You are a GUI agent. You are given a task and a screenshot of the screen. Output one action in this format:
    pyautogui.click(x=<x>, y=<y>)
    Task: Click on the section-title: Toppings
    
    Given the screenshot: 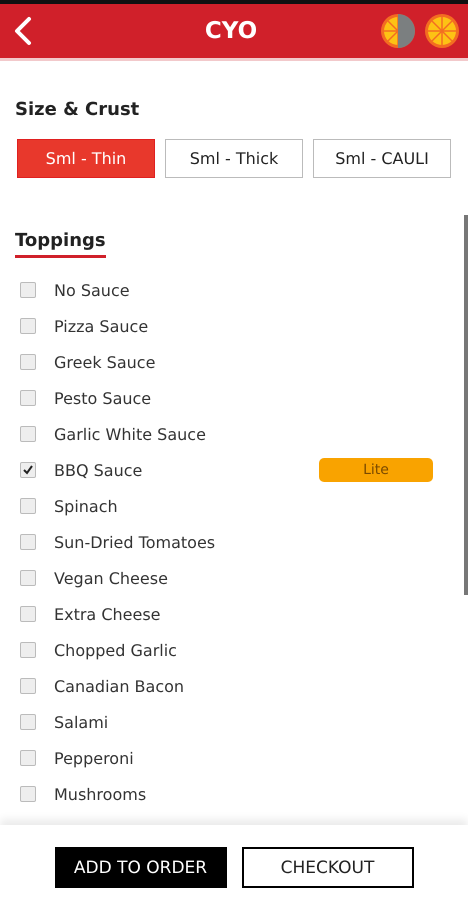 What is the action you would take?
    pyautogui.click(x=60, y=244)
    